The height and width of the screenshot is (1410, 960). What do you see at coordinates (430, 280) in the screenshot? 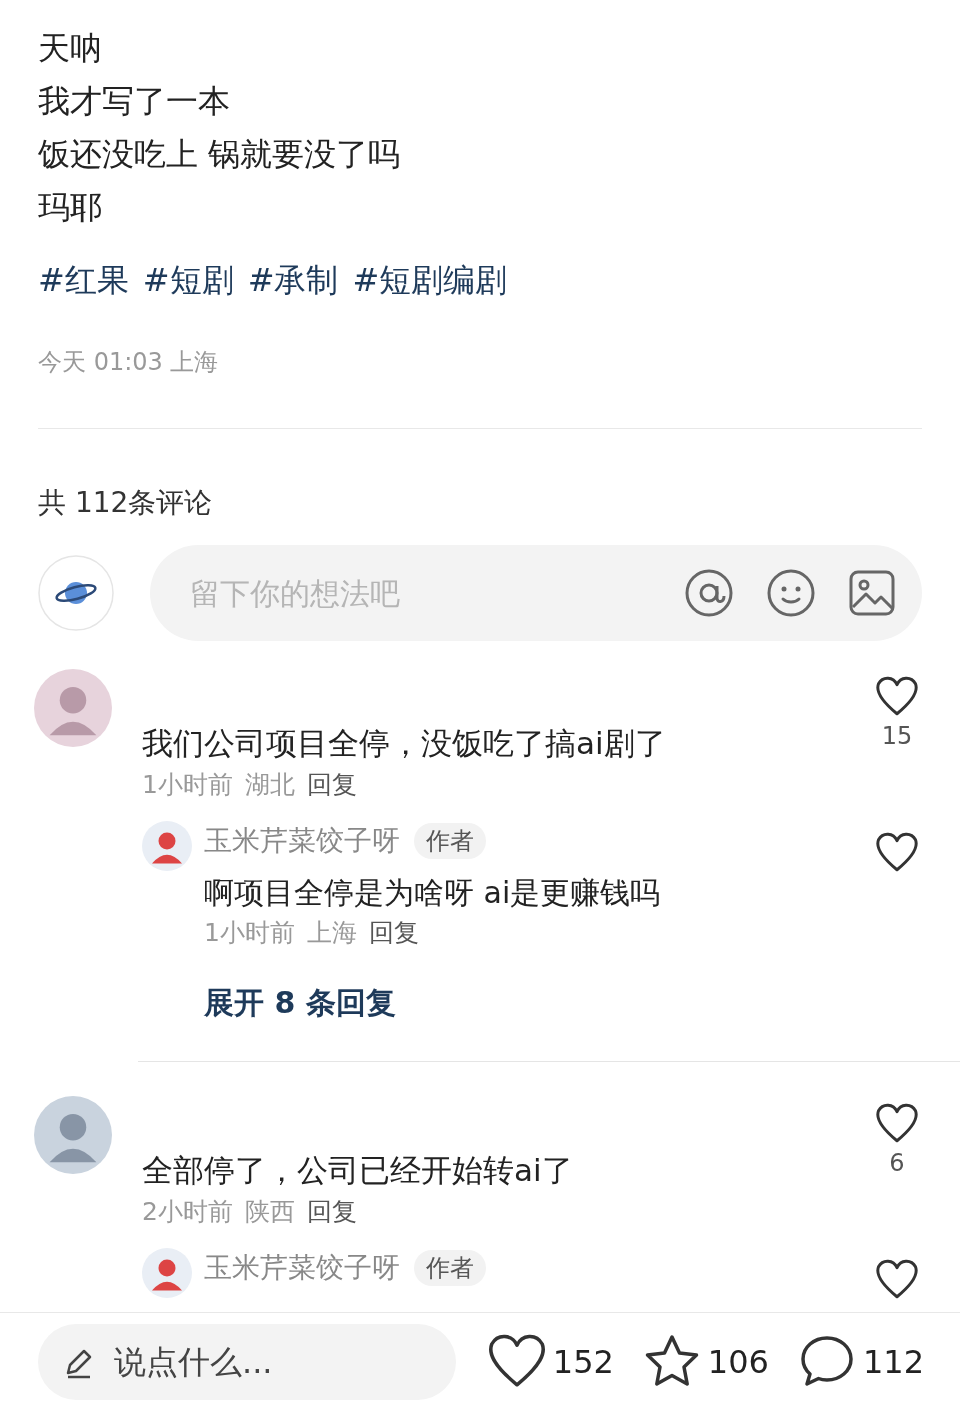
I see `hashtag-link: #短剧编剧` at bounding box center [430, 280].